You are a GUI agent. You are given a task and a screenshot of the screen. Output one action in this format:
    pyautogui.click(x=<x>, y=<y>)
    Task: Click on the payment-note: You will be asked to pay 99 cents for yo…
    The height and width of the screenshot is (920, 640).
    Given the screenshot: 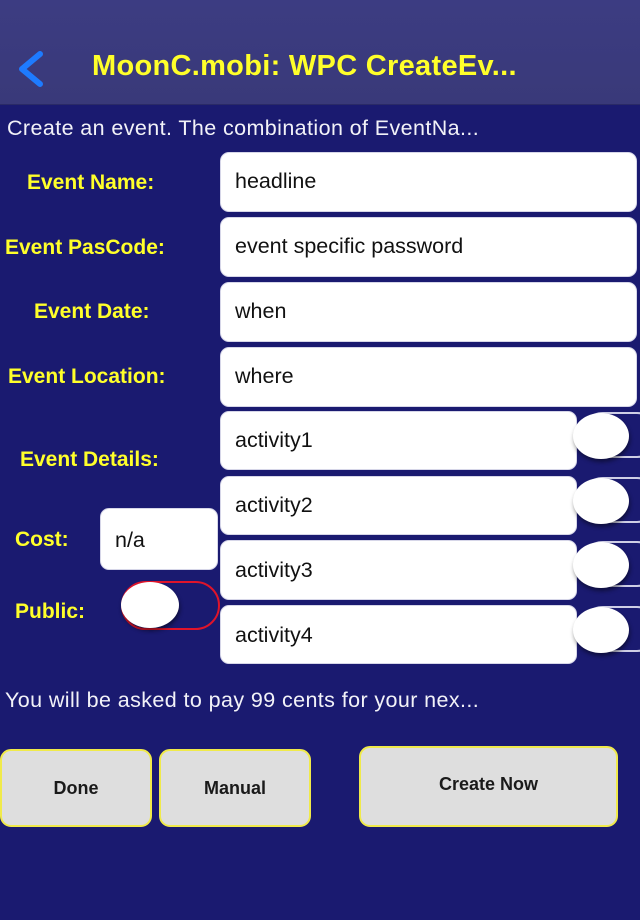 What is the action you would take?
    pyautogui.click(x=242, y=700)
    